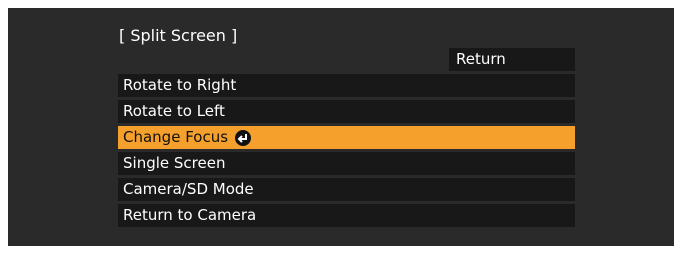 Image resolution: width=682 pixels, height=254 pixels. What do you see at coordinates (176, 137) in the screenshot?
I see `menu-item-label: Change Focus` at bounding box center [176, 137].